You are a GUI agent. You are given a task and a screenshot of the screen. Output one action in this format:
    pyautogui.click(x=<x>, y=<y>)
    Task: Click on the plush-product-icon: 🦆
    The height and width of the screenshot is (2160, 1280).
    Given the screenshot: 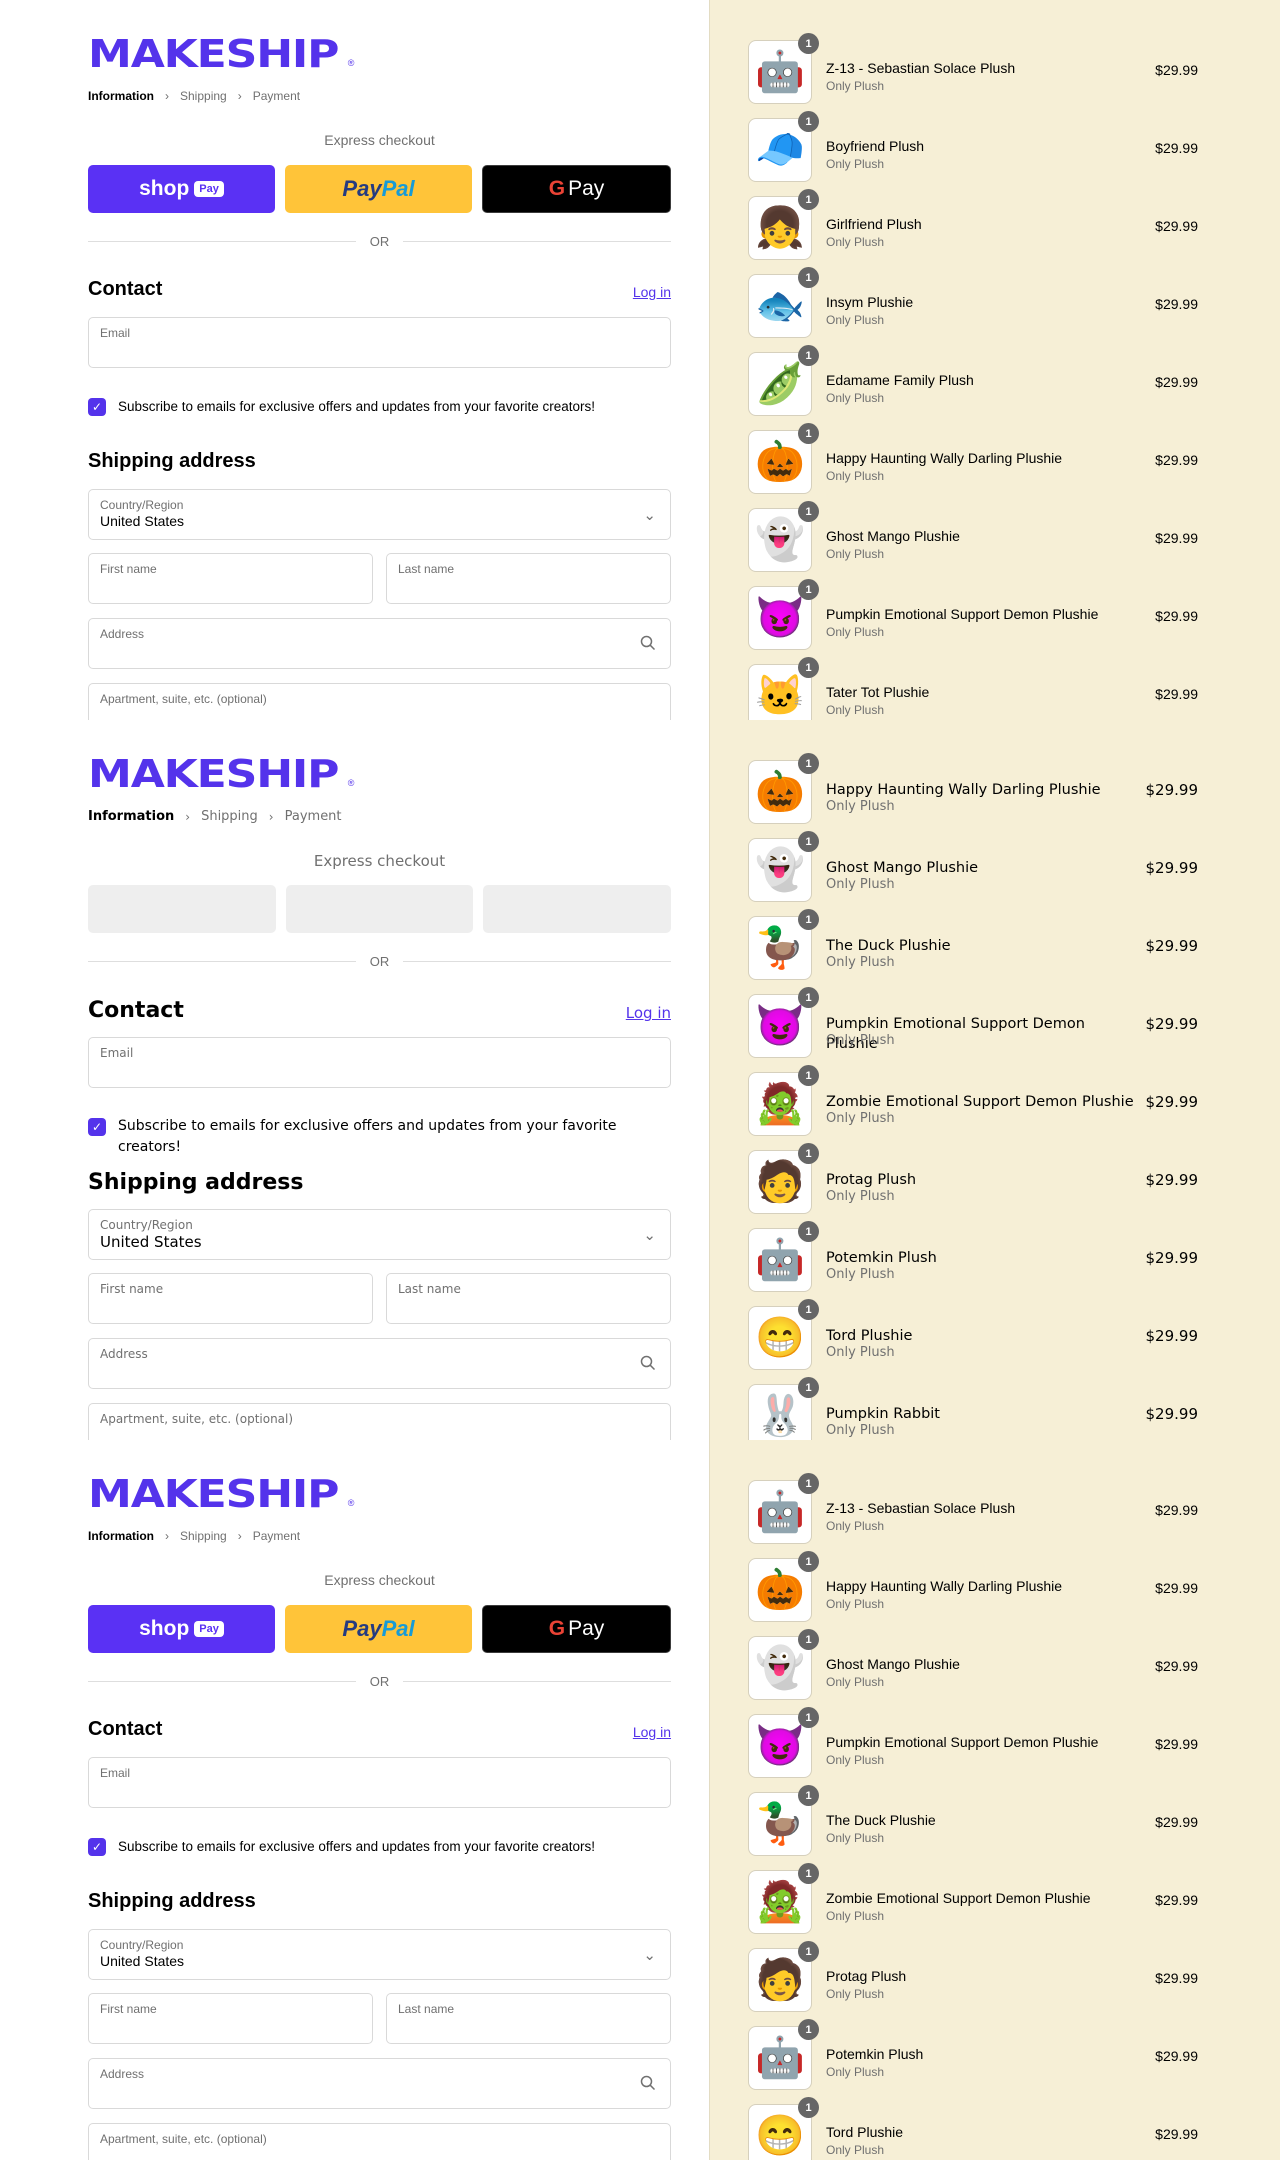 What is the action you would take?
    pyautogui.click(x=780, y=948)
    